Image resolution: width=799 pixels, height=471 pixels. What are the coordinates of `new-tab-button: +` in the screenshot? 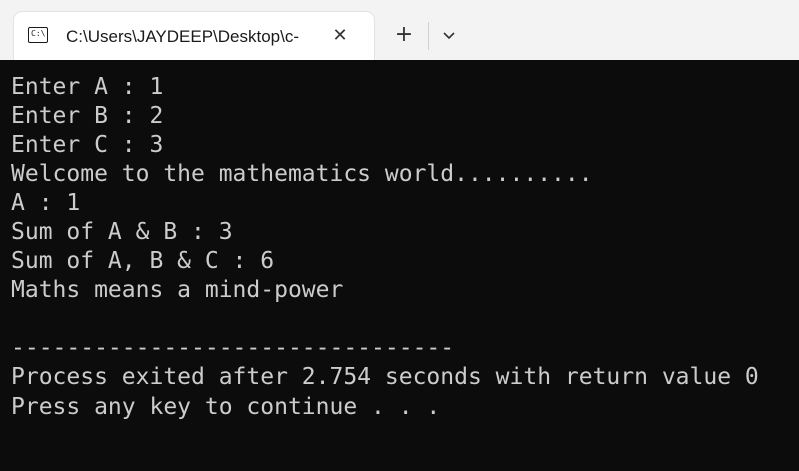 It's located at (404, 36).